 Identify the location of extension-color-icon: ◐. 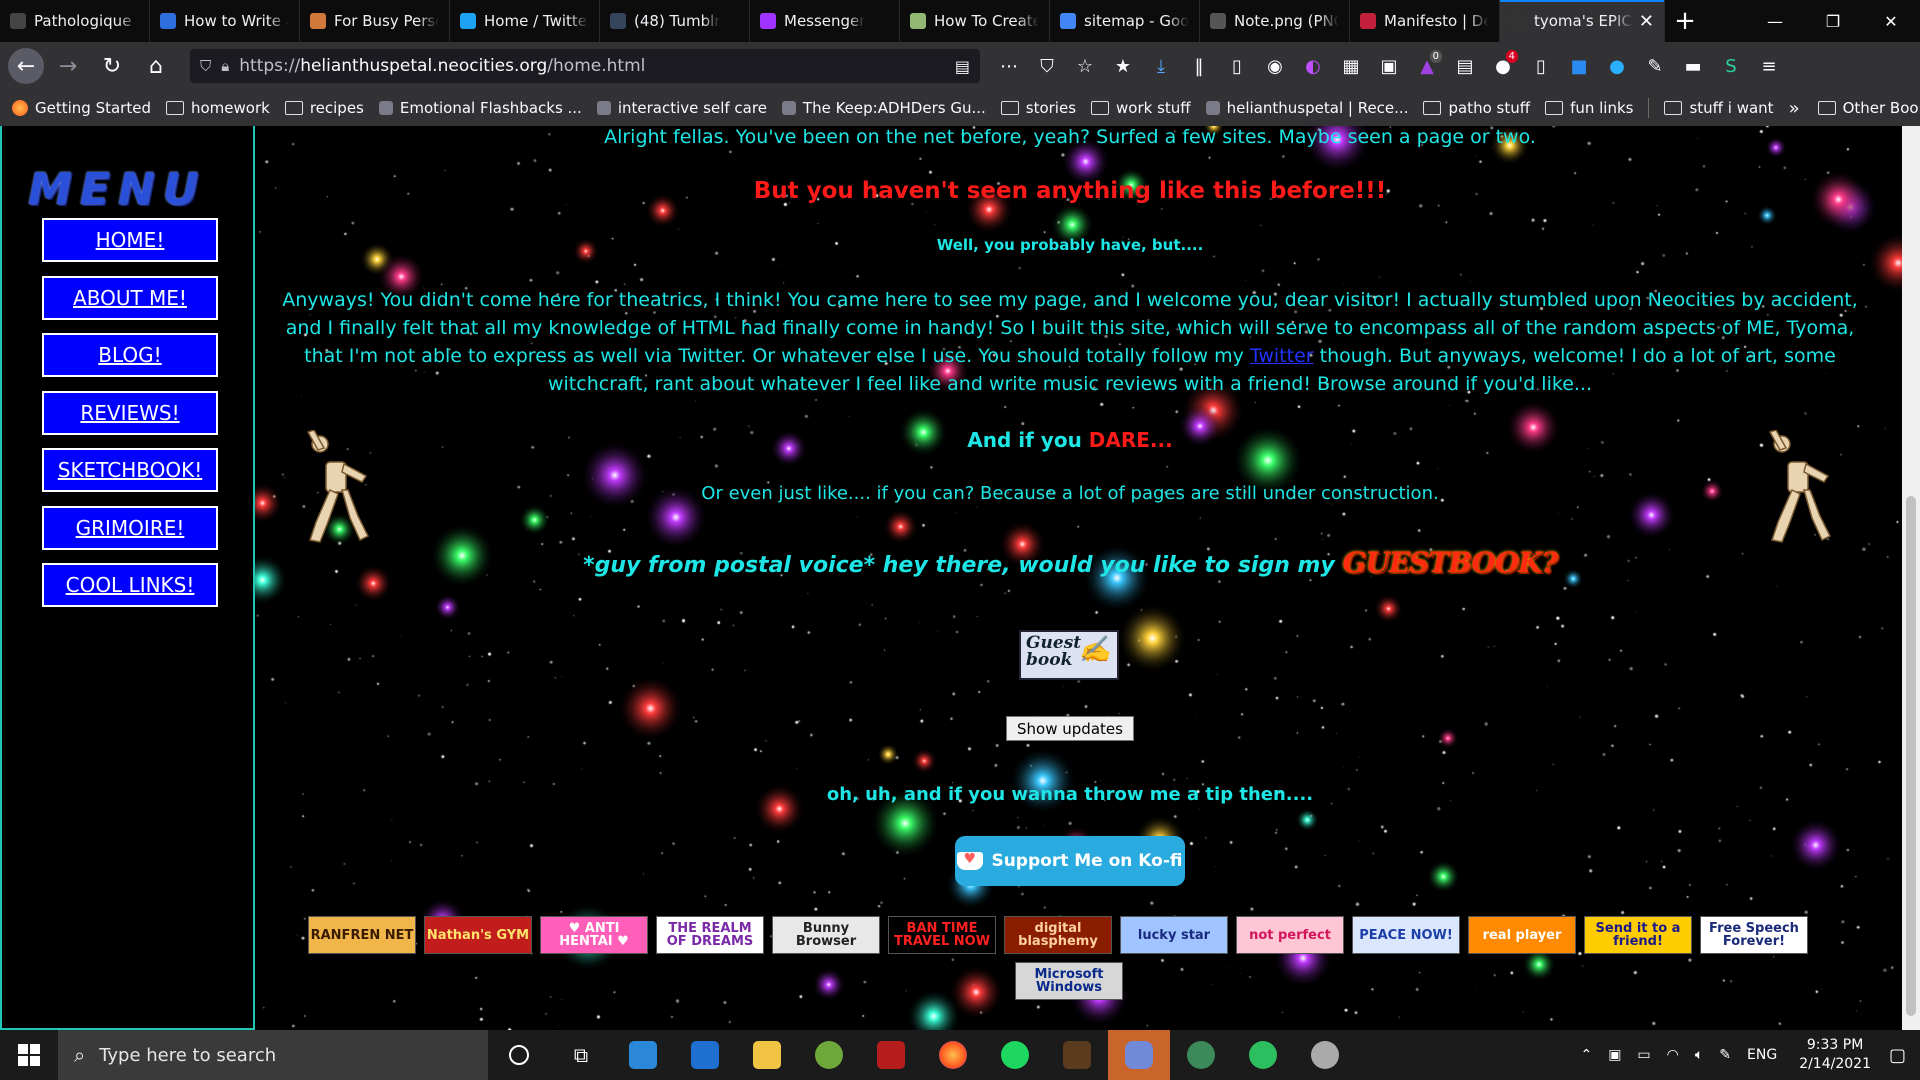
(1313, 66).